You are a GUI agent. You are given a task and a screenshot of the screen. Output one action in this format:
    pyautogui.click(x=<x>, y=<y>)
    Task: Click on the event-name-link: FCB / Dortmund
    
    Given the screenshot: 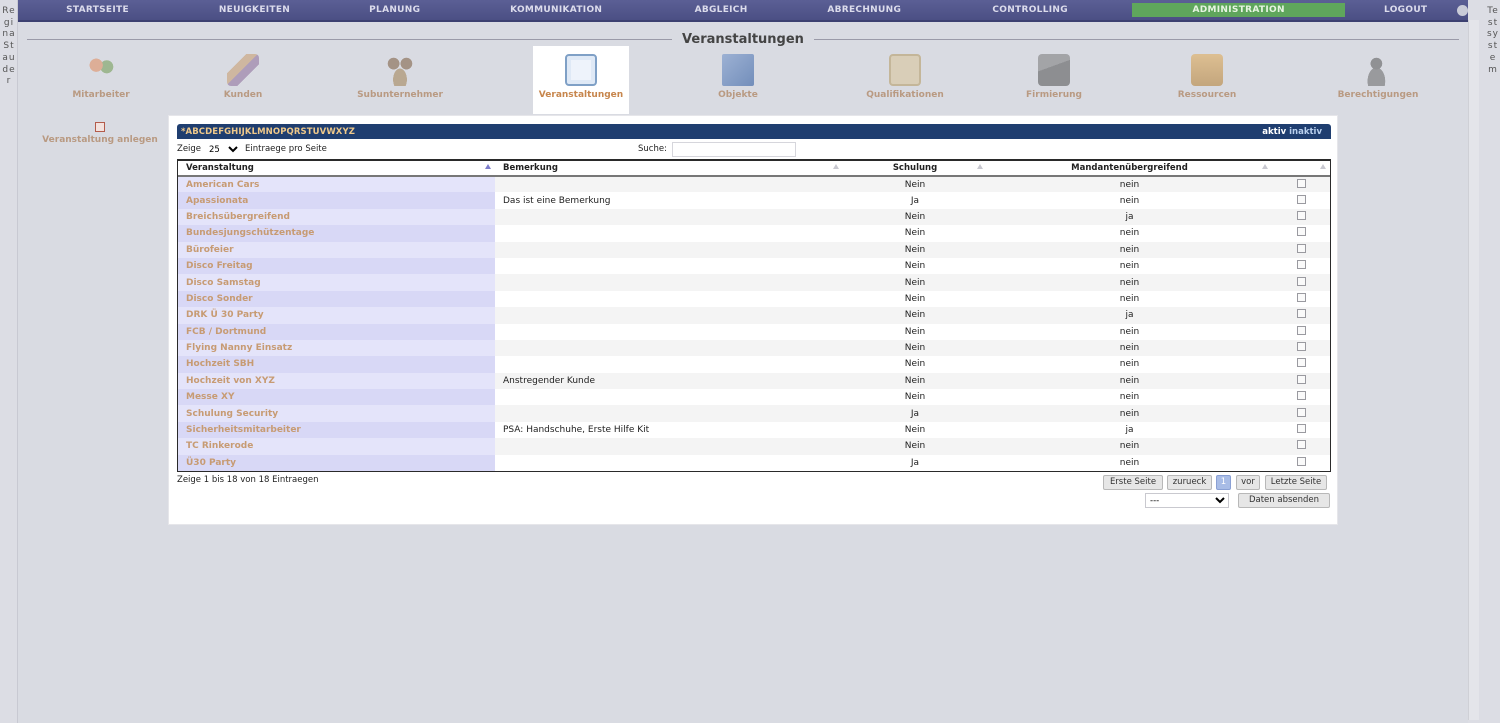 What is the action you would take?
    pyautogui.click(x=336, y=331)
    